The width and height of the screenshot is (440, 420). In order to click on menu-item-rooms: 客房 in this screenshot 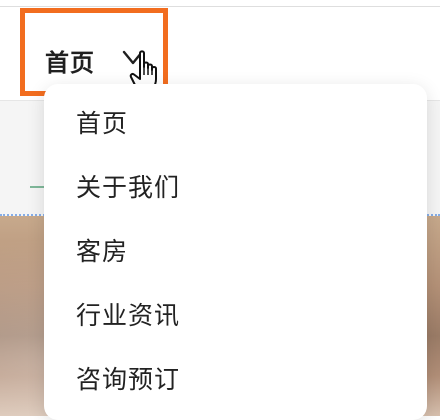, I will do `click(102, 252)`.